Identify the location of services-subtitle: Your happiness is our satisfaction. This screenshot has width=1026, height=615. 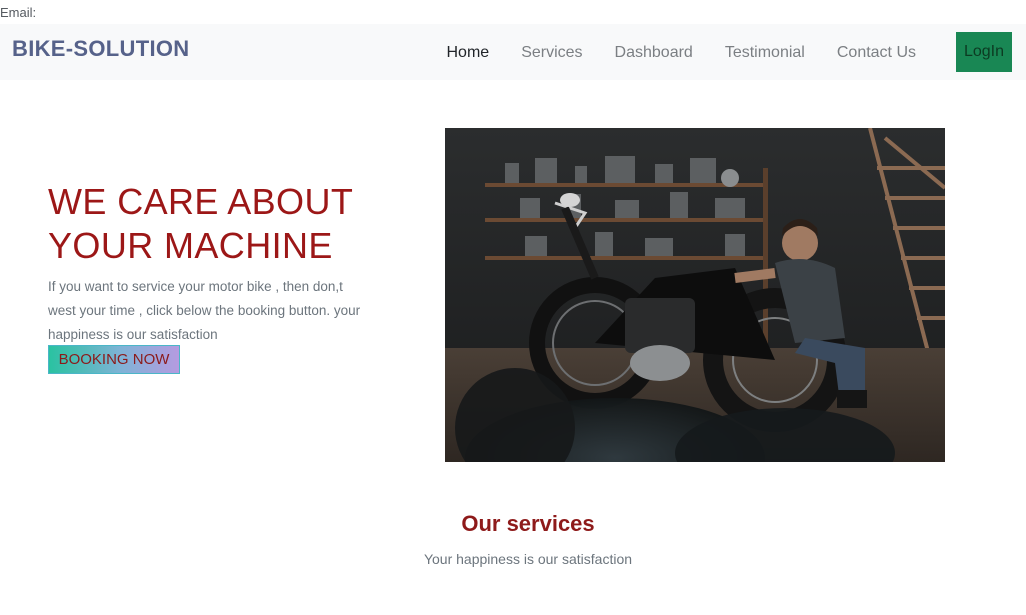
(528, 559).